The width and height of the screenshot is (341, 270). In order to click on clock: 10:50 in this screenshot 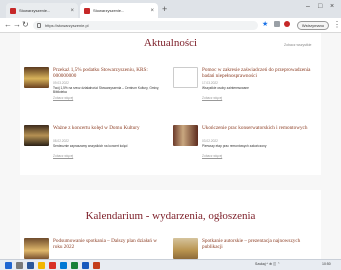, I will do `click(326, 264)`.